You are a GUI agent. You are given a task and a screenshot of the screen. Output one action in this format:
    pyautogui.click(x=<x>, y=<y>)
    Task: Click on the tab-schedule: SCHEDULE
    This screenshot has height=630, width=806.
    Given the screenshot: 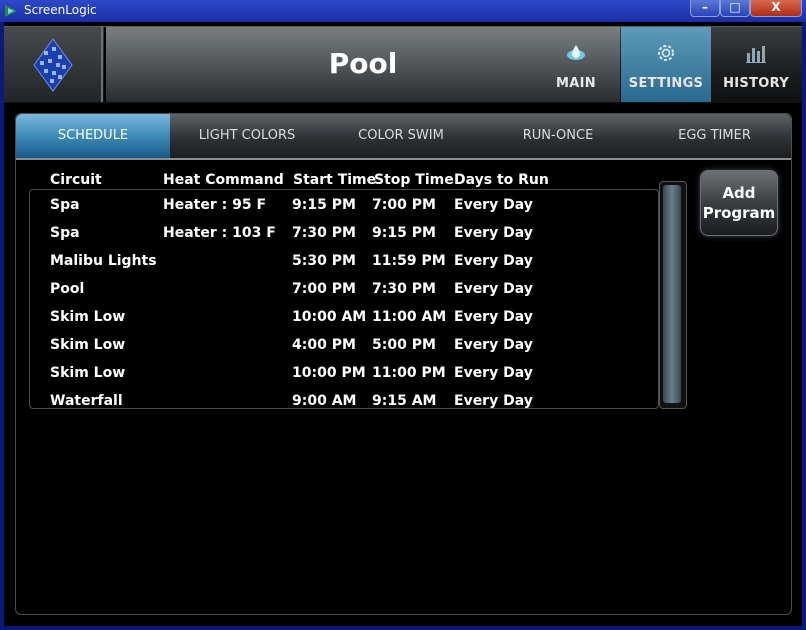 What is the action you would take?
    pyautogui.click(x=93, y=136)
    